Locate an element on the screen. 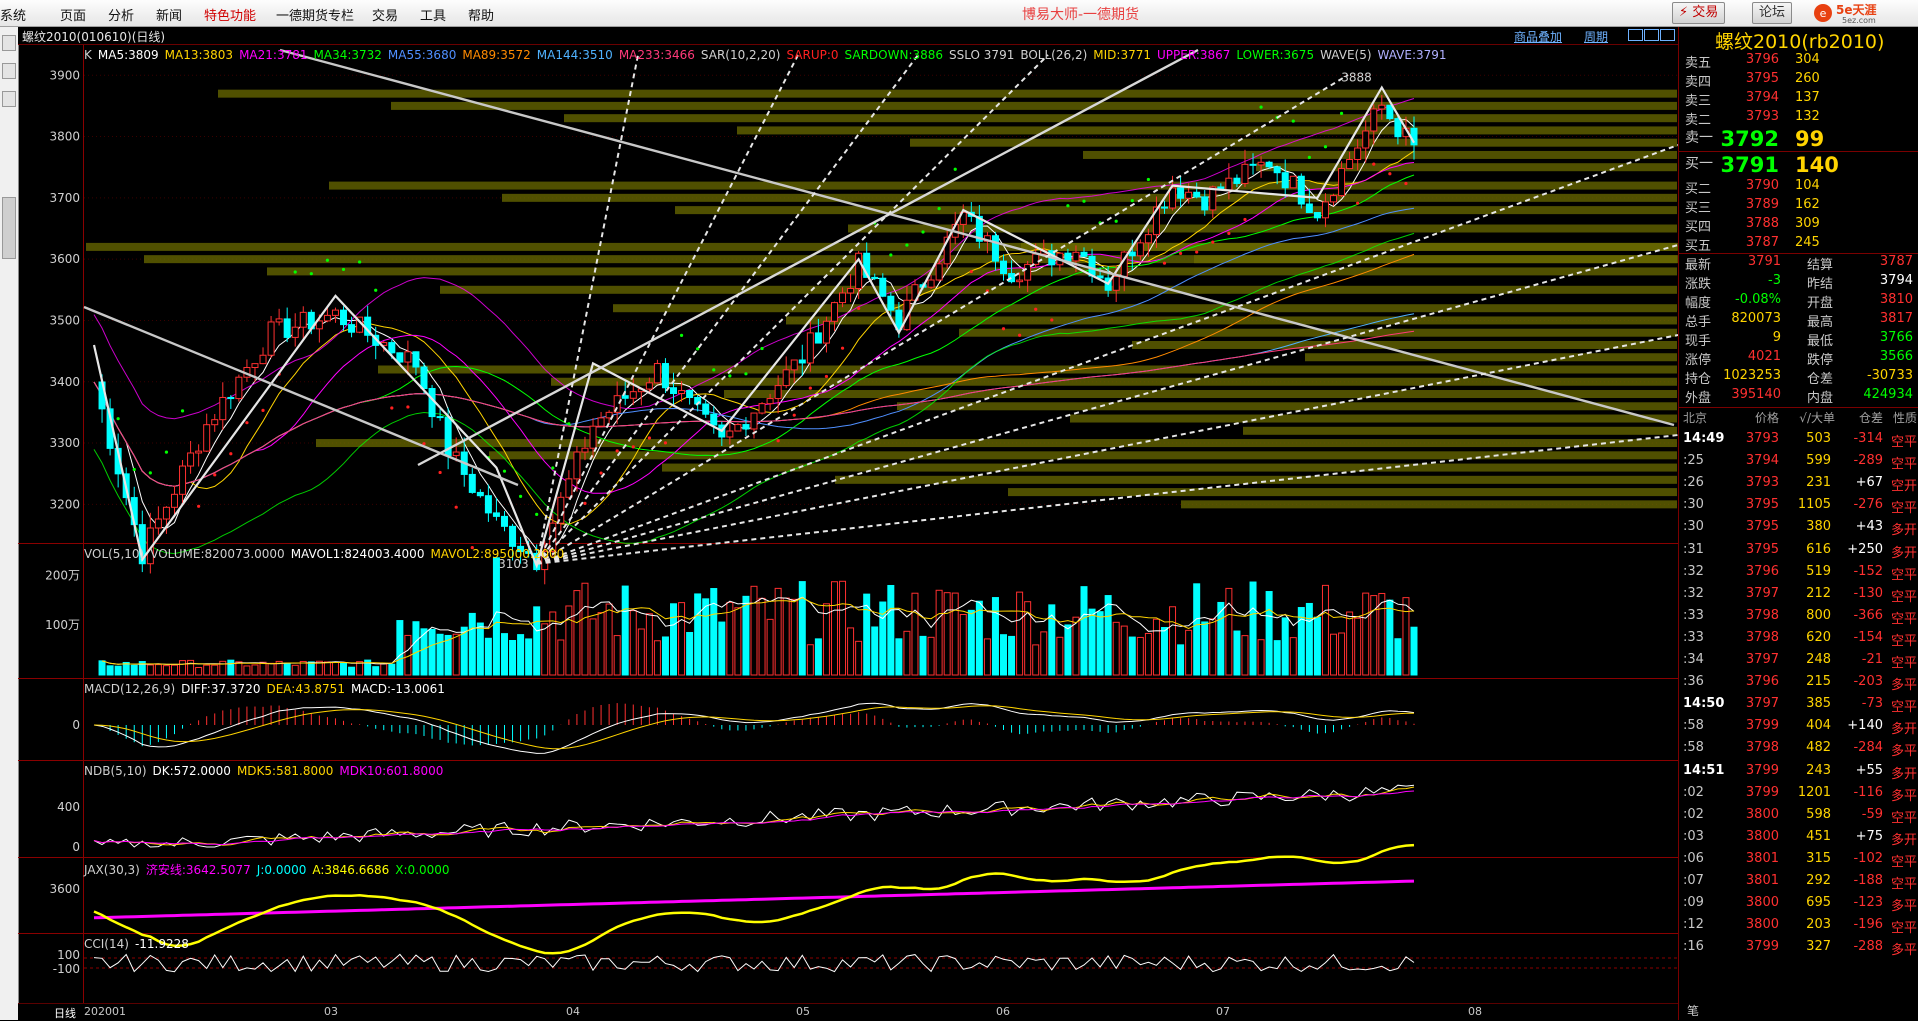 This screenshot has height=1021, width=1918. orderbook-label: 卖二 is located at coordinates (1698, 120).